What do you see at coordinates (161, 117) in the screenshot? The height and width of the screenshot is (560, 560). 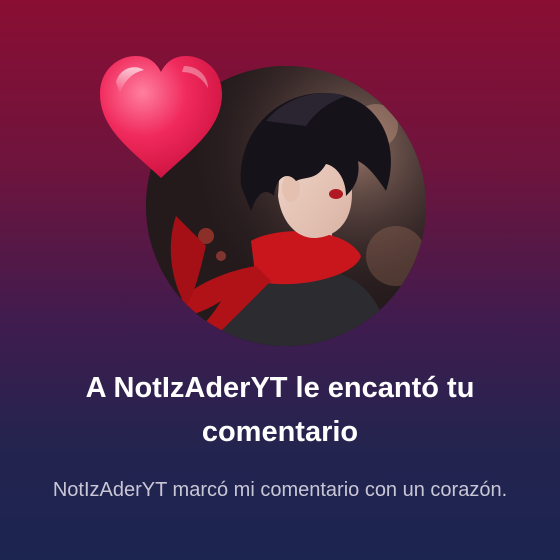 I see `heart-icon` at bounding box center [161, 117].